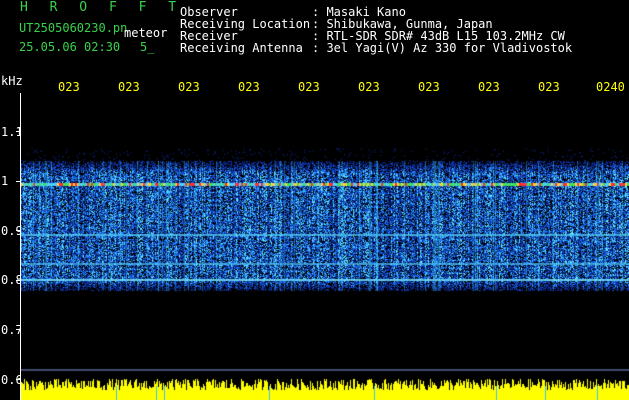 The image size is (629, 400). What do you see at coordinates (147, 47) in the screenshot?
I see `status-flag: 5_` at bounding box center [147, 47].